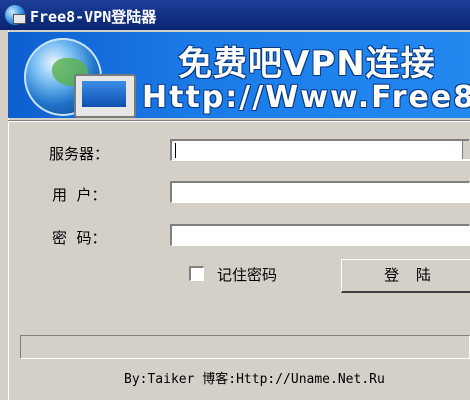 The width and height of the screenshot is (470, 400). Describe the element at coordinates (196, 273) in the screenshot. I see `remember-password-checkbox` at that location.